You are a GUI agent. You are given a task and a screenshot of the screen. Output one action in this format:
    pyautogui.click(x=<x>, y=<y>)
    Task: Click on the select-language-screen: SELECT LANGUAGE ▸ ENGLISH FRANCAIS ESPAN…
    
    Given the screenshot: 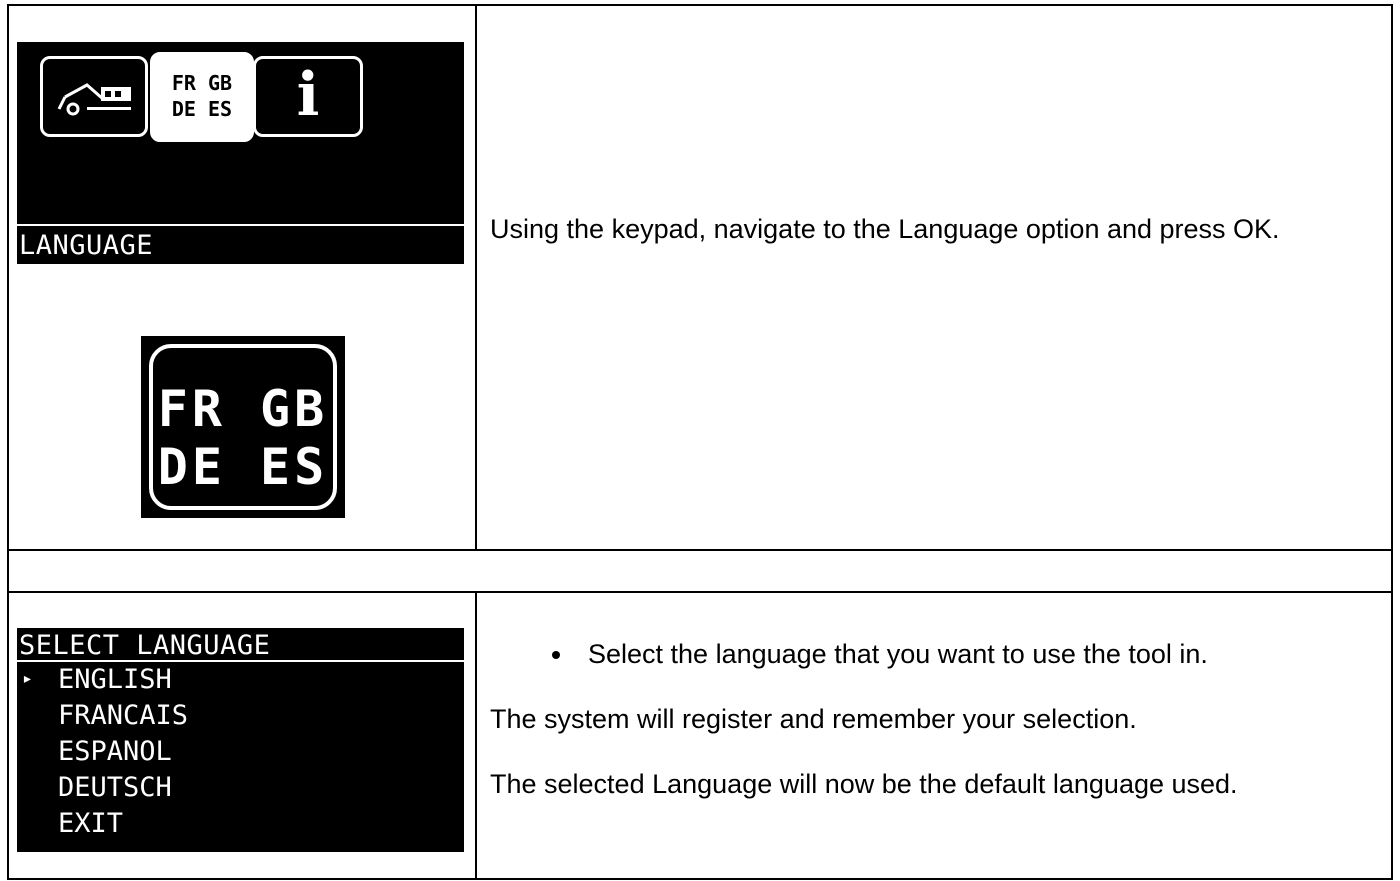 What is the action you would take?
    pyautogui.click(x=240, y=740)
    